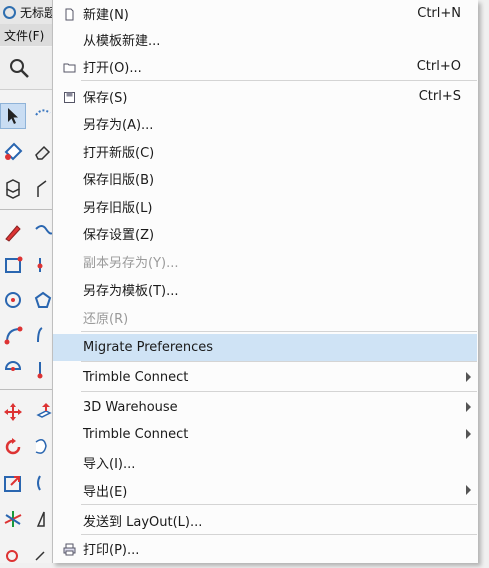 The width and height of the screenshot is (489, 568). Describe the element at coordinates (29, 327) in the screenshot. I see `tool-palette` at that location.